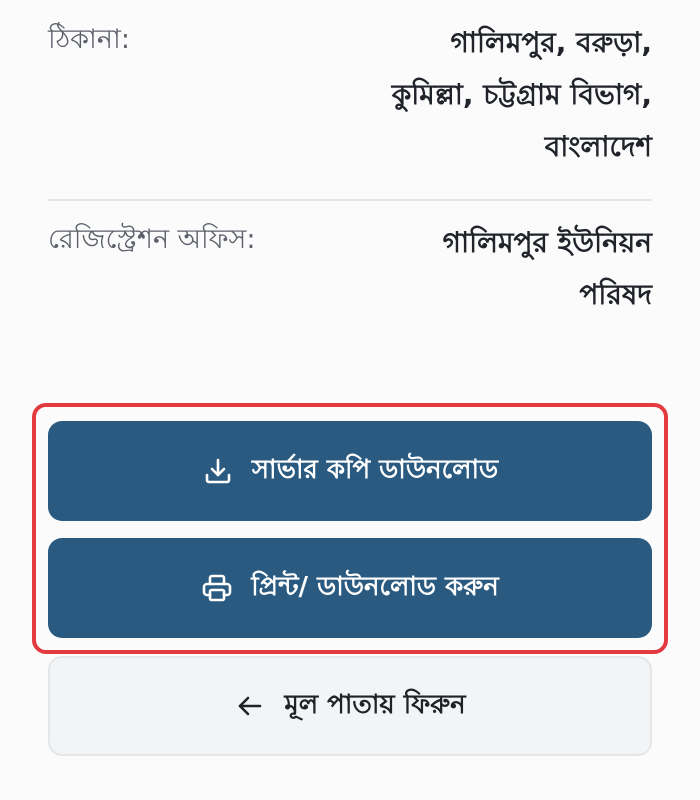 The image size is (700, 800). What do you see at coordinates (375, 705) in the screenshot?
I see `back-home-label: মূল পাতায় ফিরুন` at bounding box center [375, 705].